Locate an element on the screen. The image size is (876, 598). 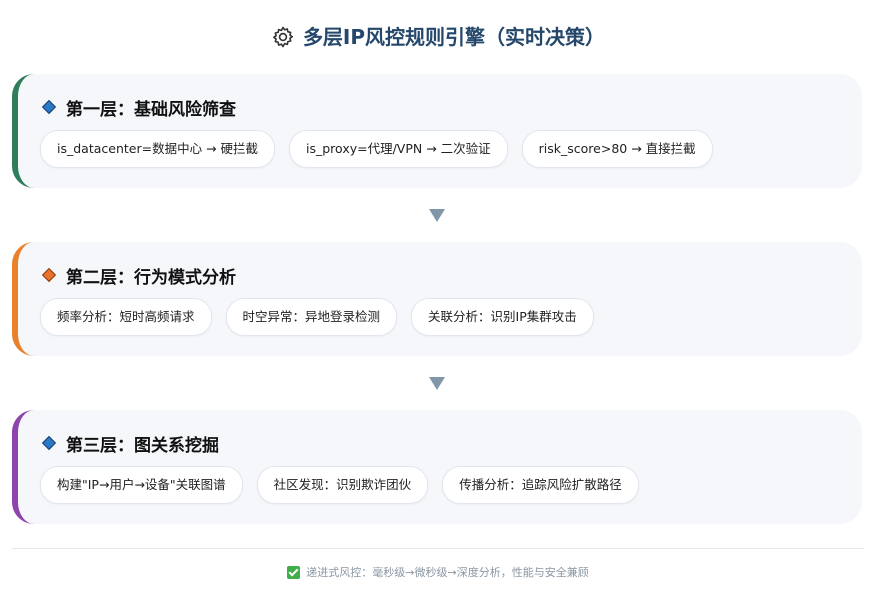
layer-1-heading: 第一层：基础风险筛查 is located at coordinates (138, 107).